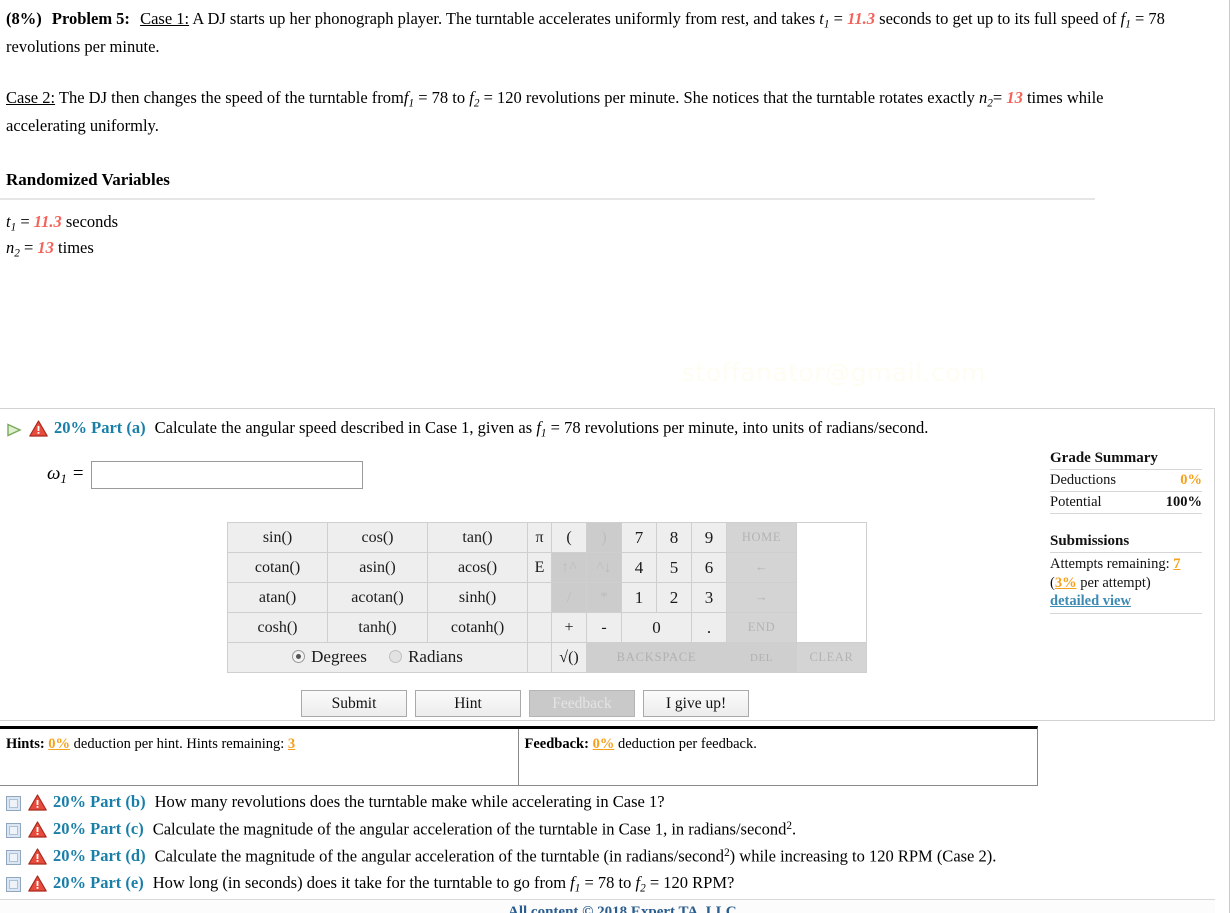  I want to click on part-d-expand-checkbox, so click(13, 857).